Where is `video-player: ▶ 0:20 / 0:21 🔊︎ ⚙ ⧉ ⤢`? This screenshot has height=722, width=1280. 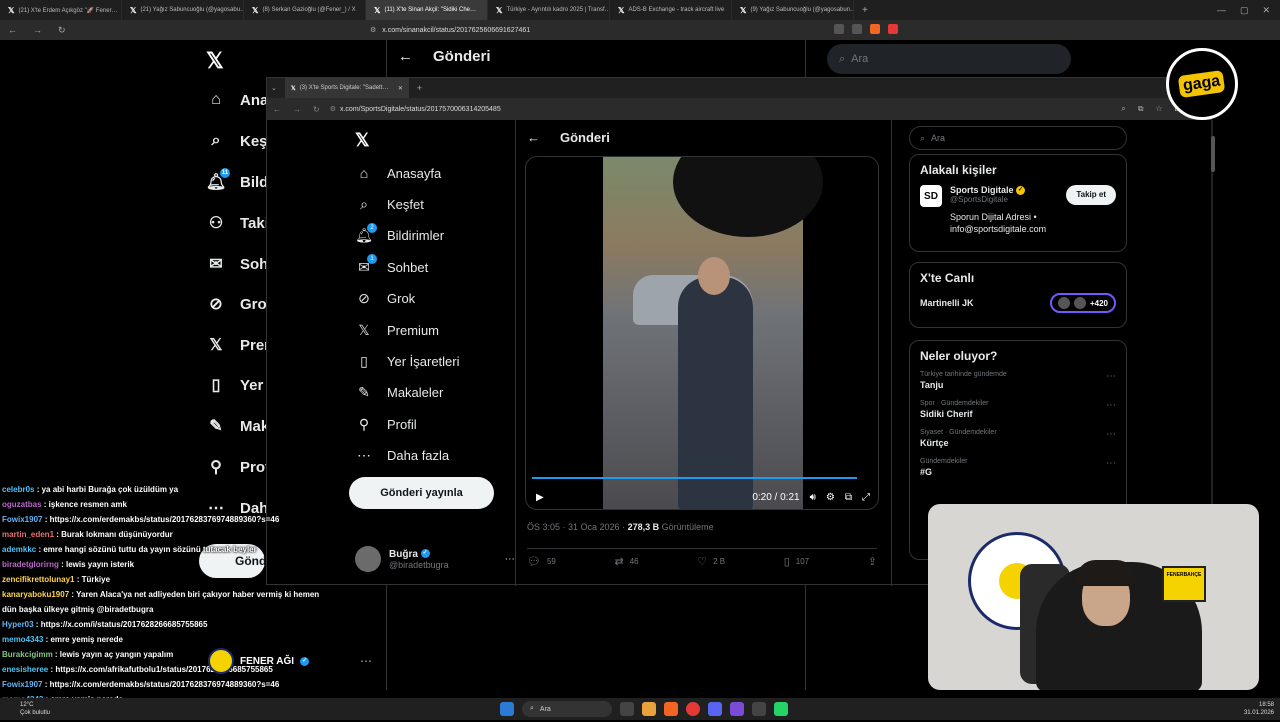
video-player: ▶ 0:20 / 0:21 🔊︎ ⚙ ⧉ ⤢ is located at coordinates (702, 333).